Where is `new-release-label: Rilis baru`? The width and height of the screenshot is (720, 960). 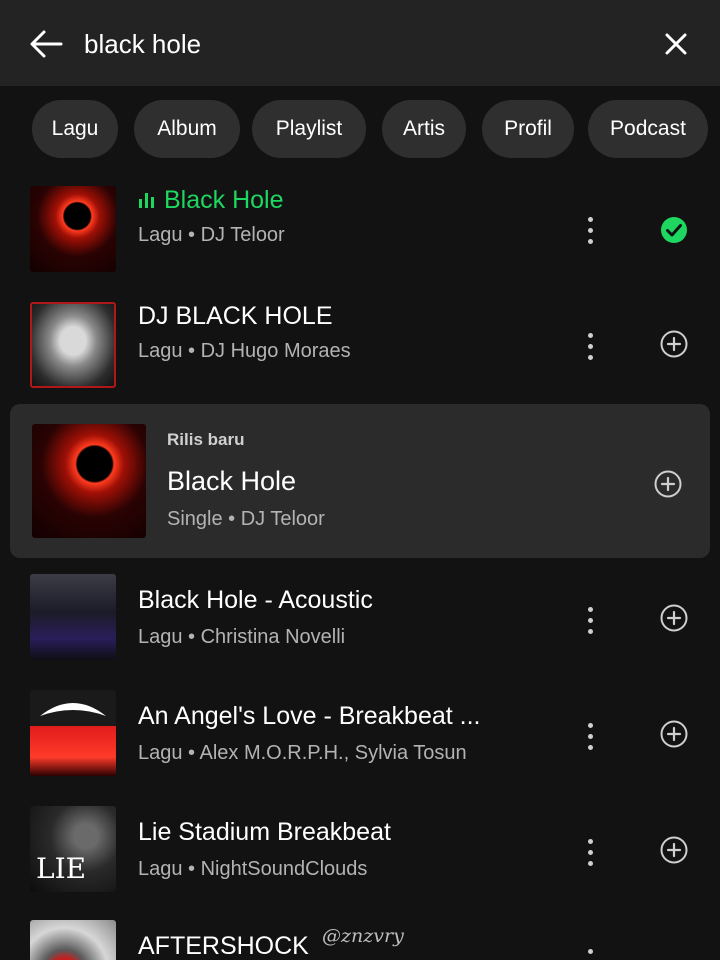
new-release-label: Rilis baru is located at coordinates (206, 439).